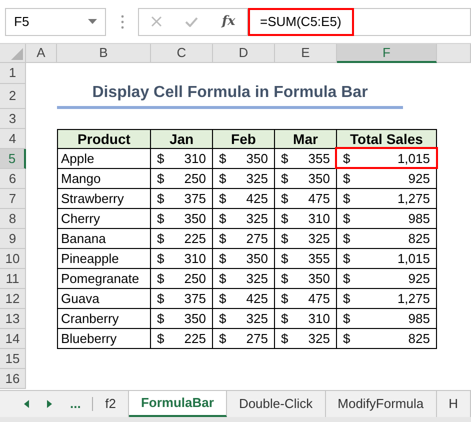 This screenshot has width=471, height=422. What do you see at coordinates (13, 259) in the screenshot?
I see `row-header: 10` at bounding box center [13, 259].